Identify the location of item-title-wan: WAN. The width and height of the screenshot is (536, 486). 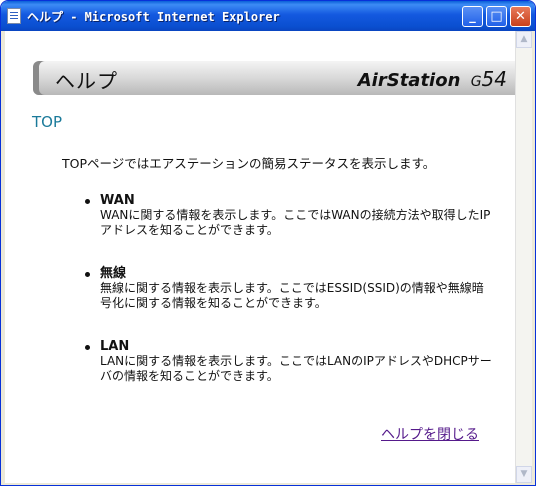
(117, 200).